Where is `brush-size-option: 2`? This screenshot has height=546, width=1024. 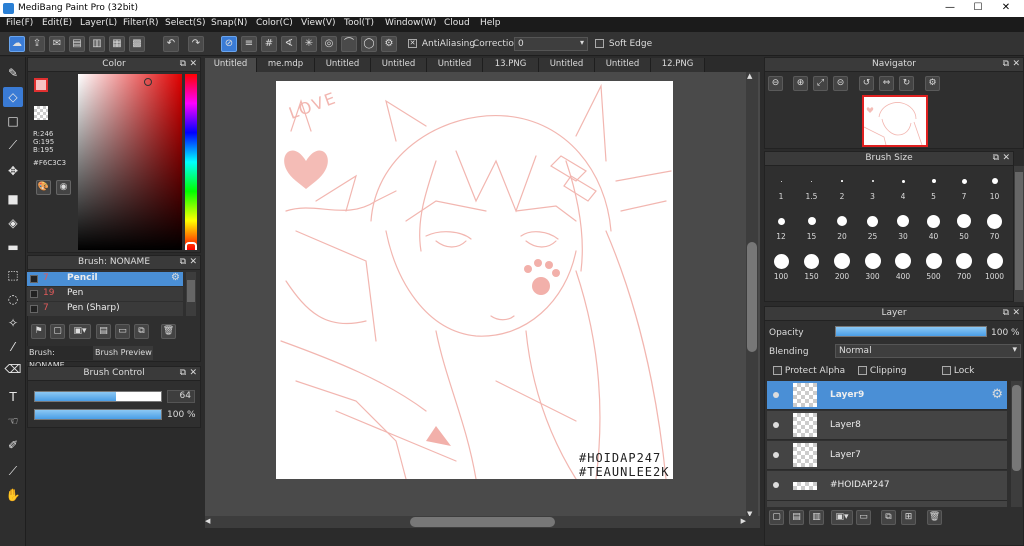
brush-size-option: 2 is located at coordinates (842, 188).